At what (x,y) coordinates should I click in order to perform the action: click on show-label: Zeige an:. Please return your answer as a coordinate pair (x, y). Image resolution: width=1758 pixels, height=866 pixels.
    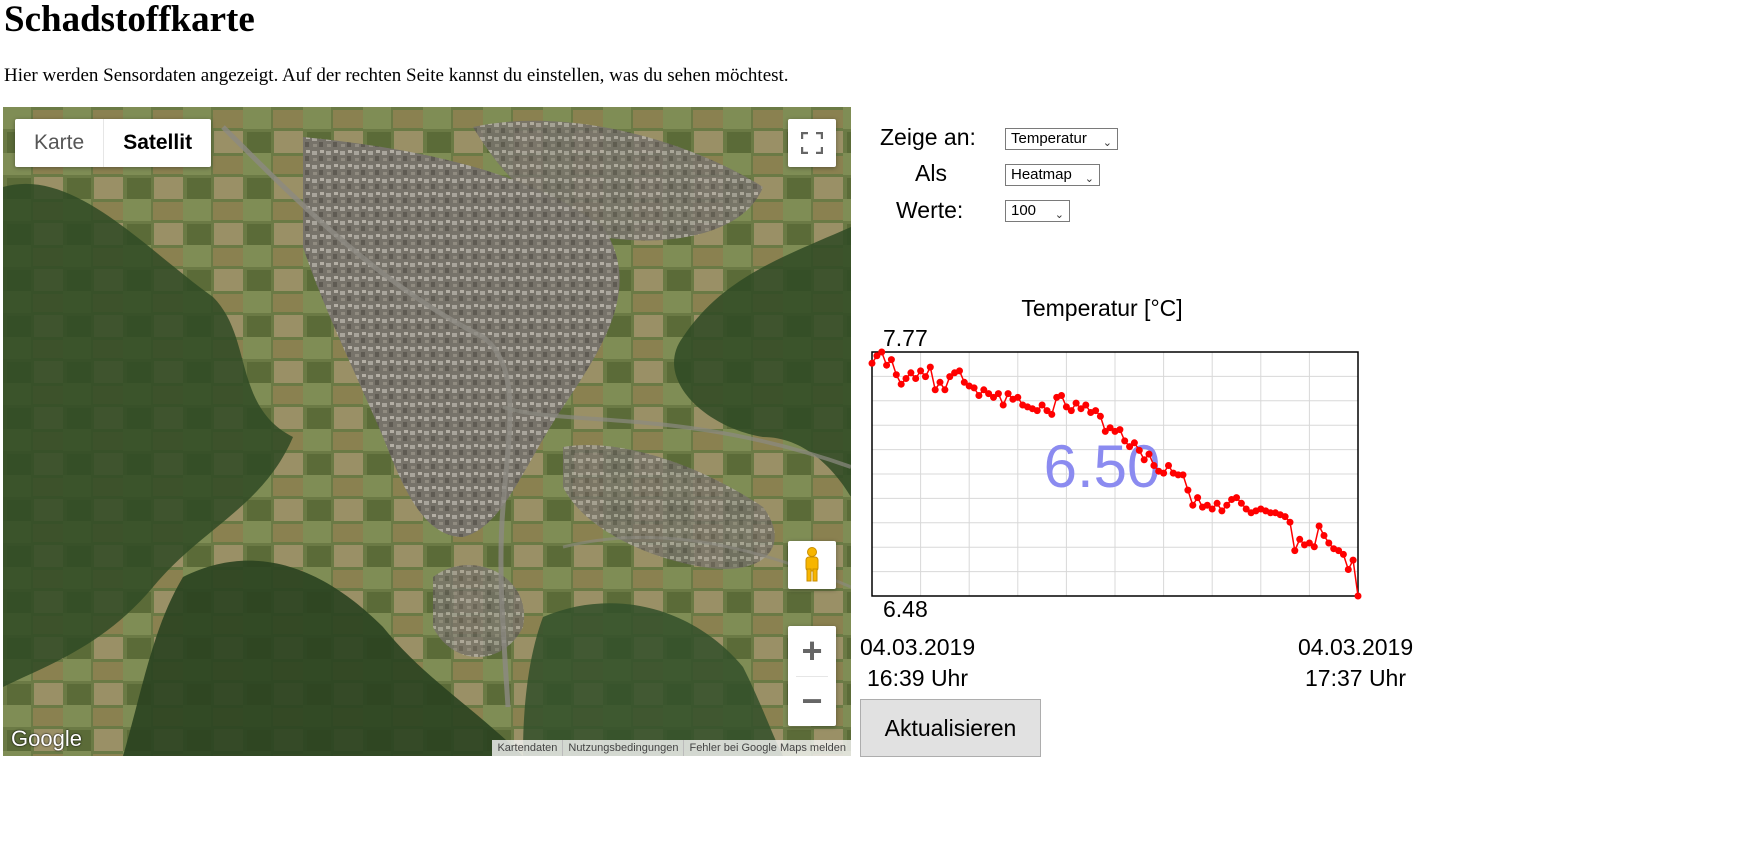
    Looking at the image, I should click on (928, 137).